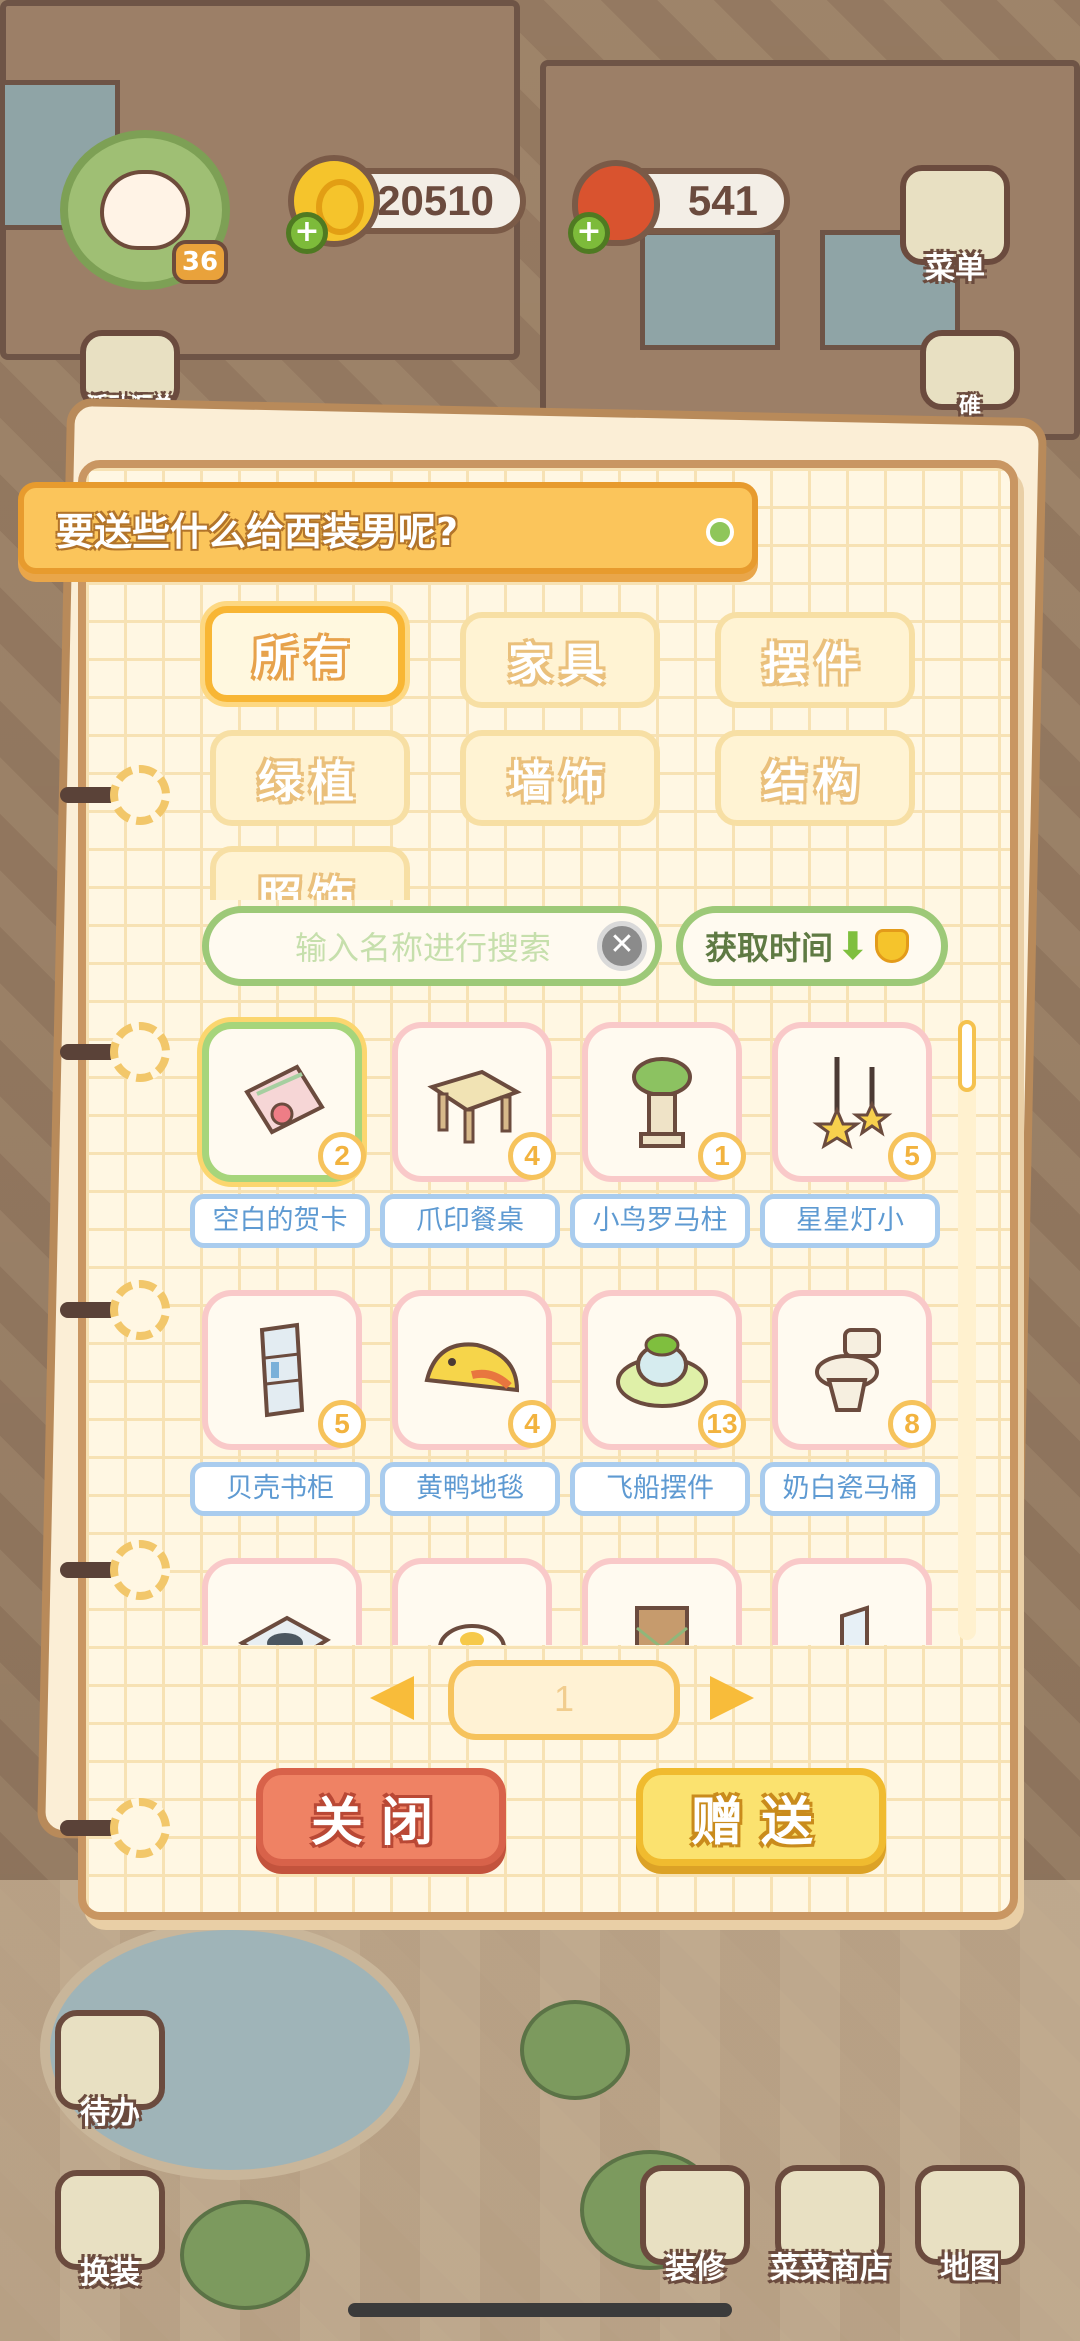  Describe the element at coordinates (280, 1221) in the screenshot. I see `item-name: 空白的贺卡` at that location.